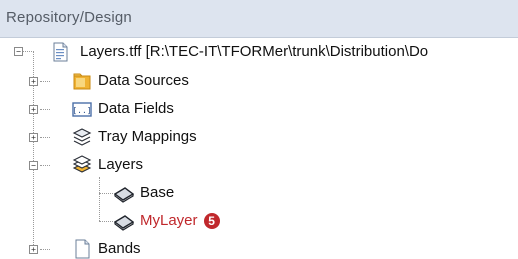  I want to click on tree-item-layer-mylayer: MyLayer 5, so click(167, 221).